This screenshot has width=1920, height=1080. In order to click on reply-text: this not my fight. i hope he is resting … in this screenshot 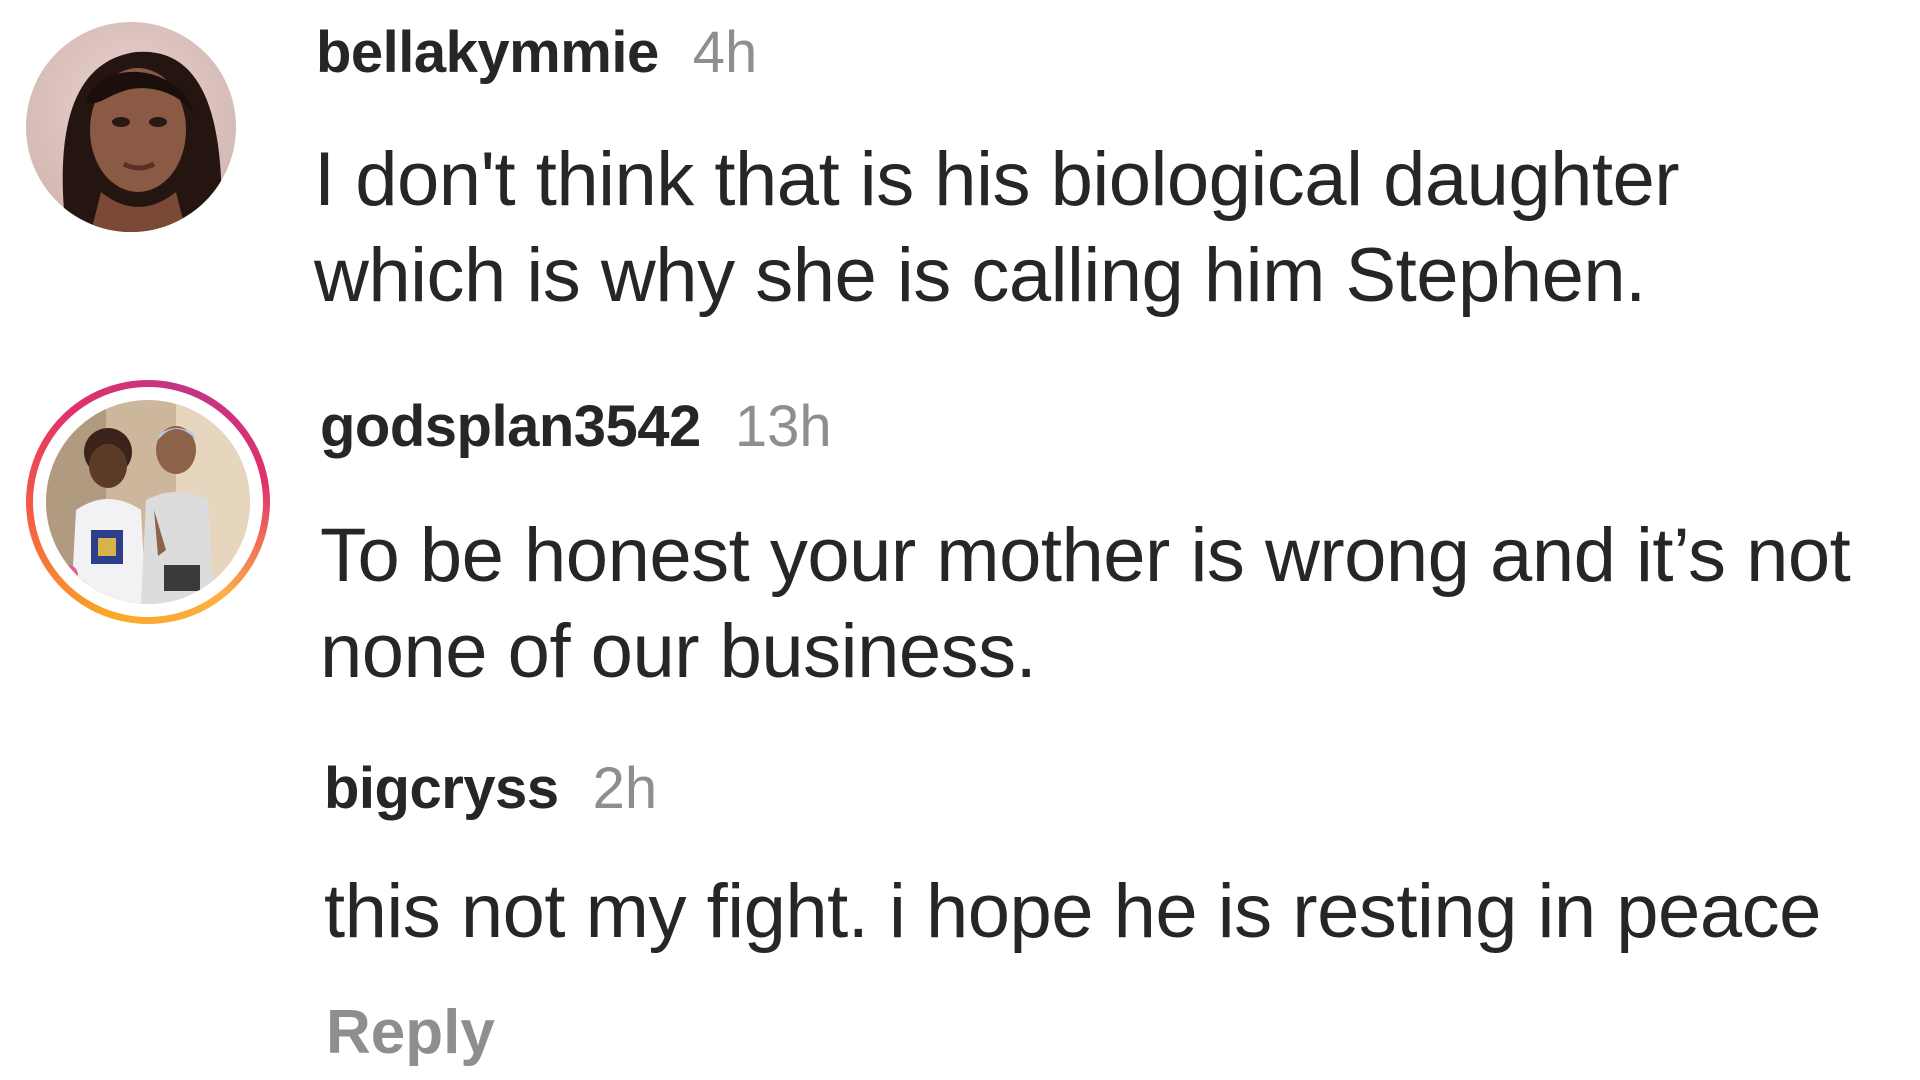, I will do `click(1072, 911)`.